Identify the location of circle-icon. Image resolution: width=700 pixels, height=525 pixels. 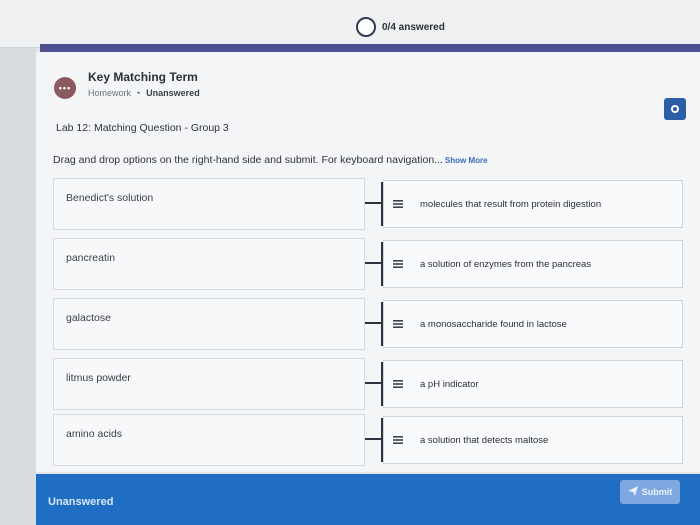
(675, 109).